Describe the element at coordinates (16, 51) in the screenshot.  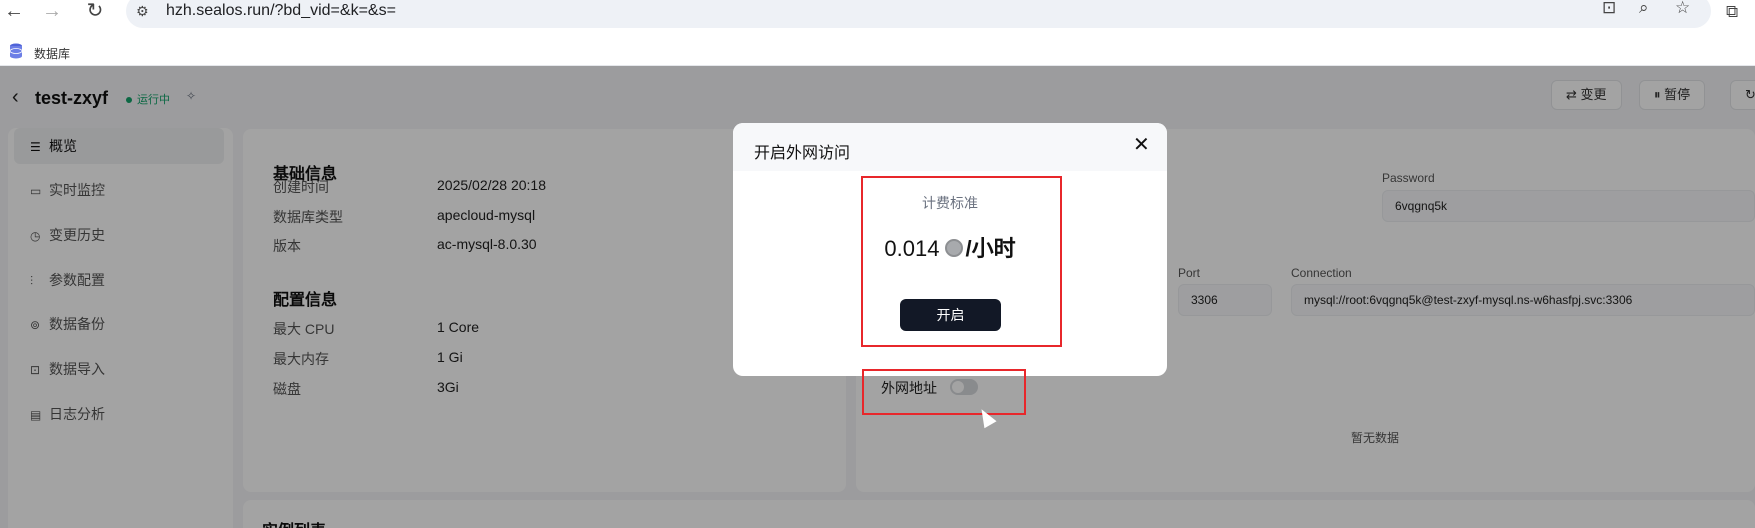
I see `database-icon` at that location.